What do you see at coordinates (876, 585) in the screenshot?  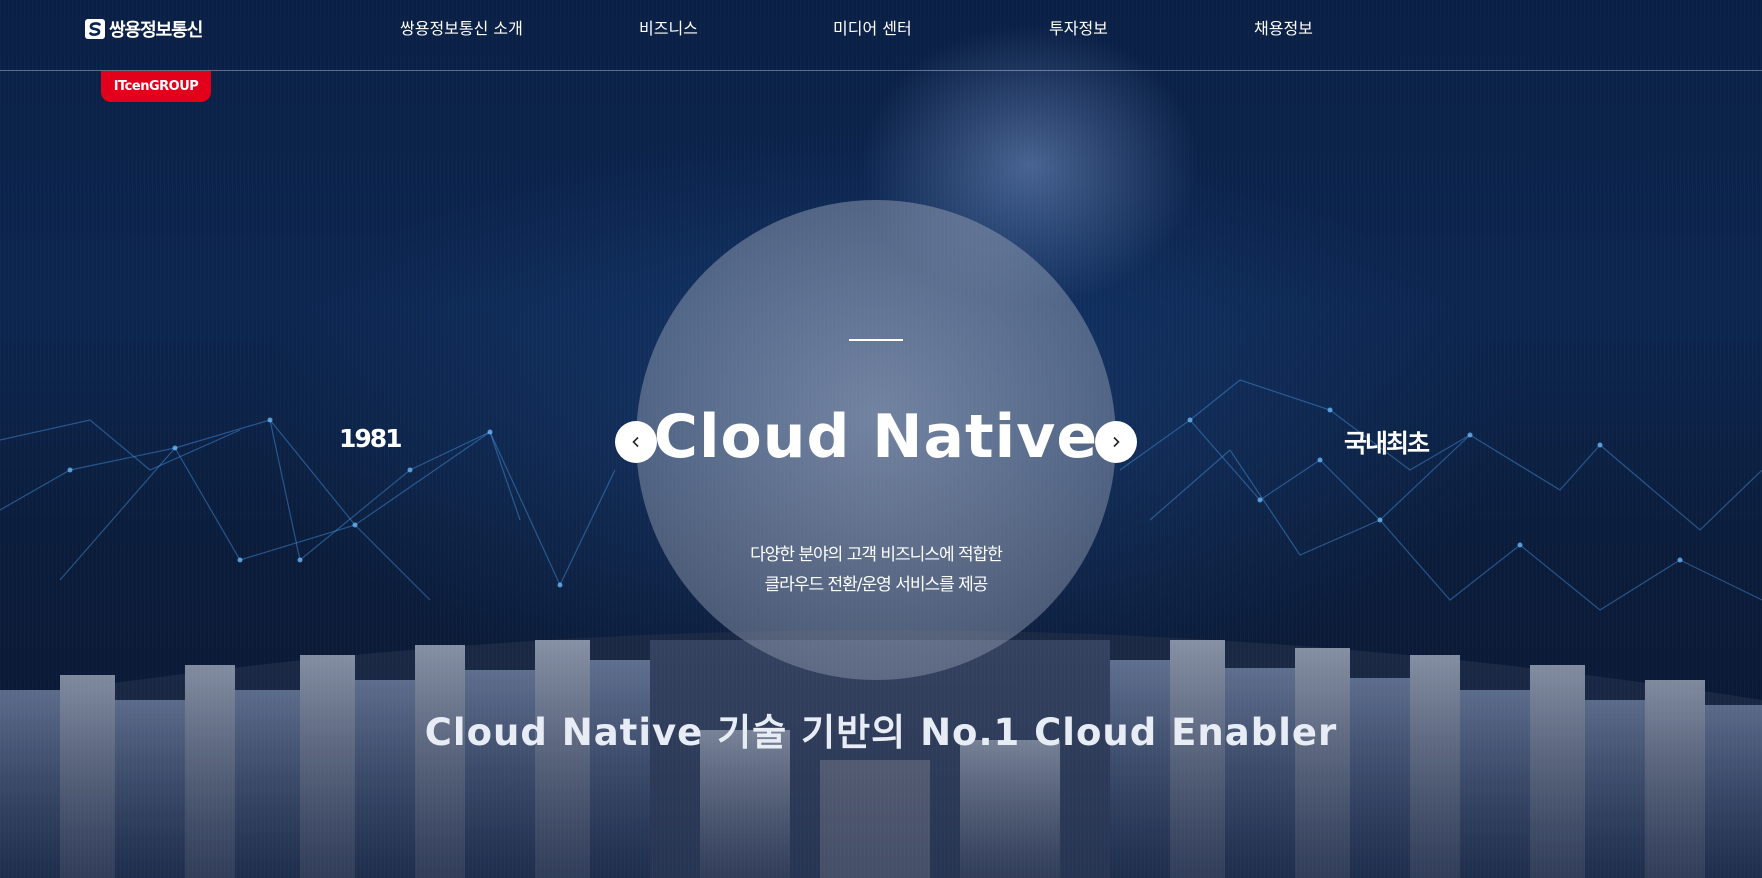 I see `slide-description-line2: 클라우드 전환/운영 서비스를 제공` at bounding box center [876, 585].